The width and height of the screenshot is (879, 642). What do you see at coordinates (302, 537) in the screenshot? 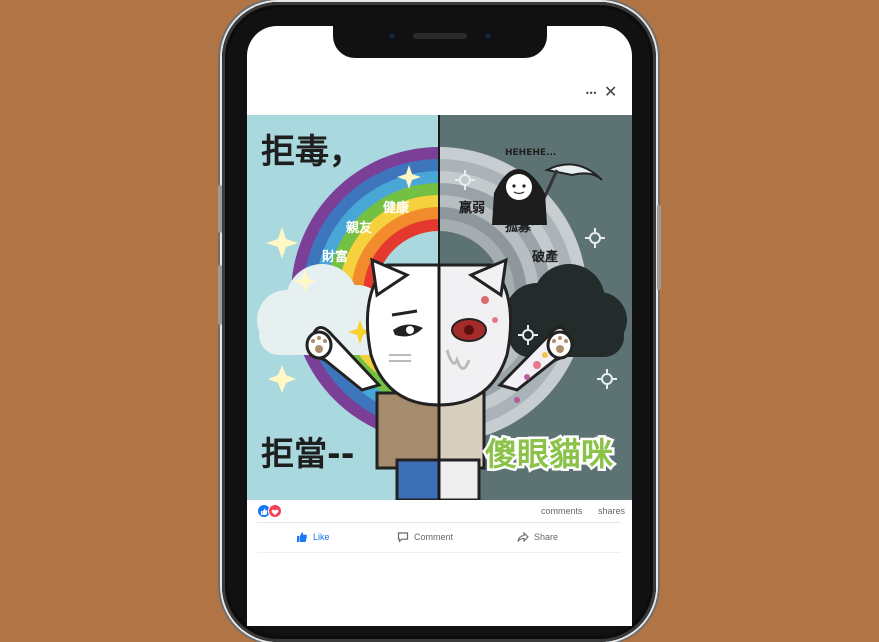
I see `thumbs-up-icon` at bounding box center [302, 537].